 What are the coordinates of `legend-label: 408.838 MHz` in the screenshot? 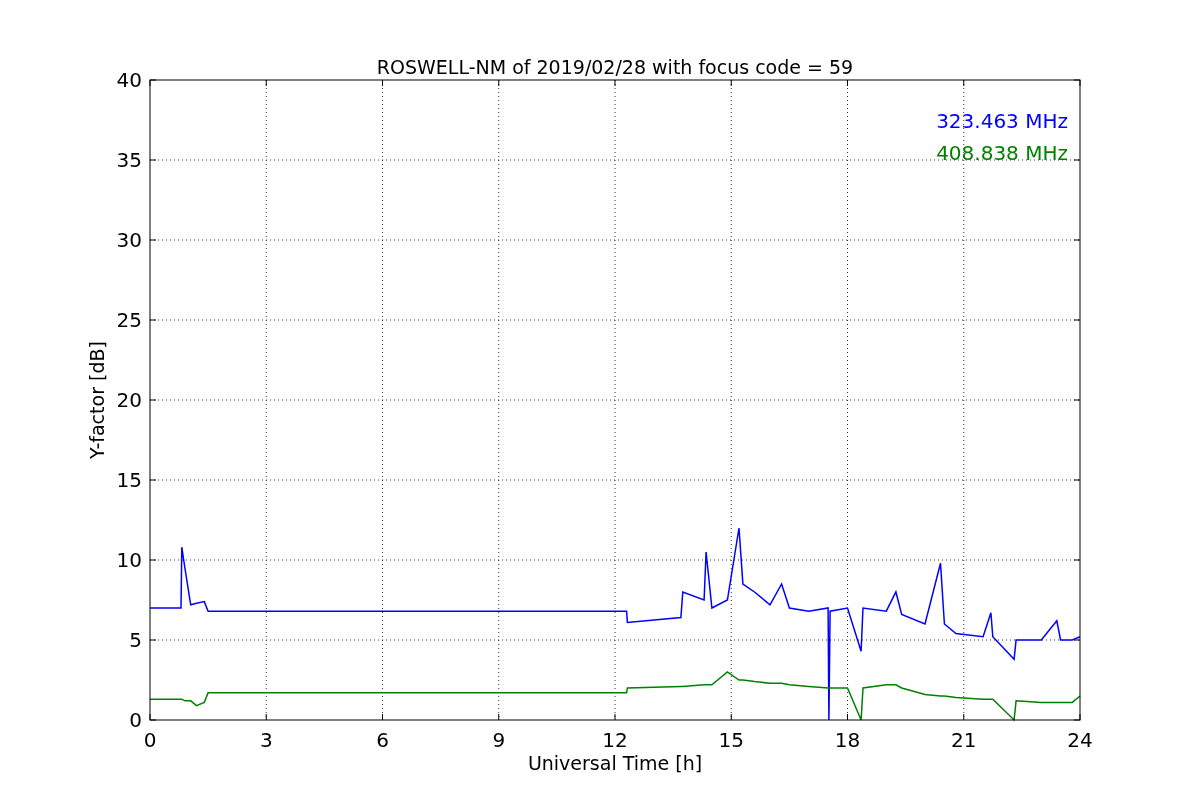 It's located at (1002, 153).